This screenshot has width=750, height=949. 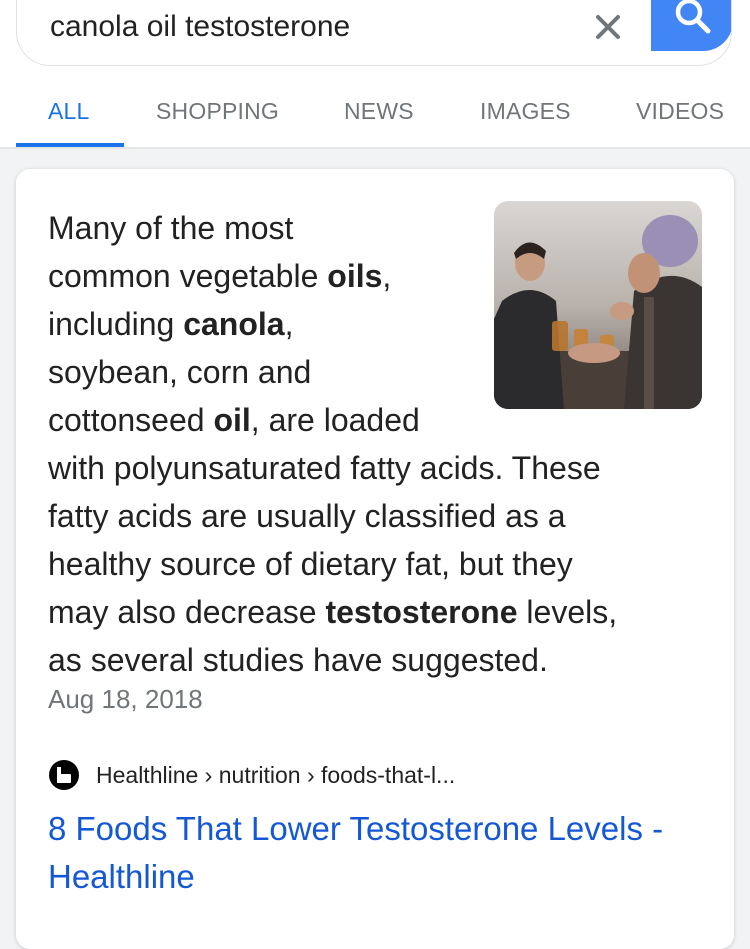 I want to click on search-tabs: ALL SHOPPING NEWS IMAGES VIDEOS, so click(x=375, y=118).